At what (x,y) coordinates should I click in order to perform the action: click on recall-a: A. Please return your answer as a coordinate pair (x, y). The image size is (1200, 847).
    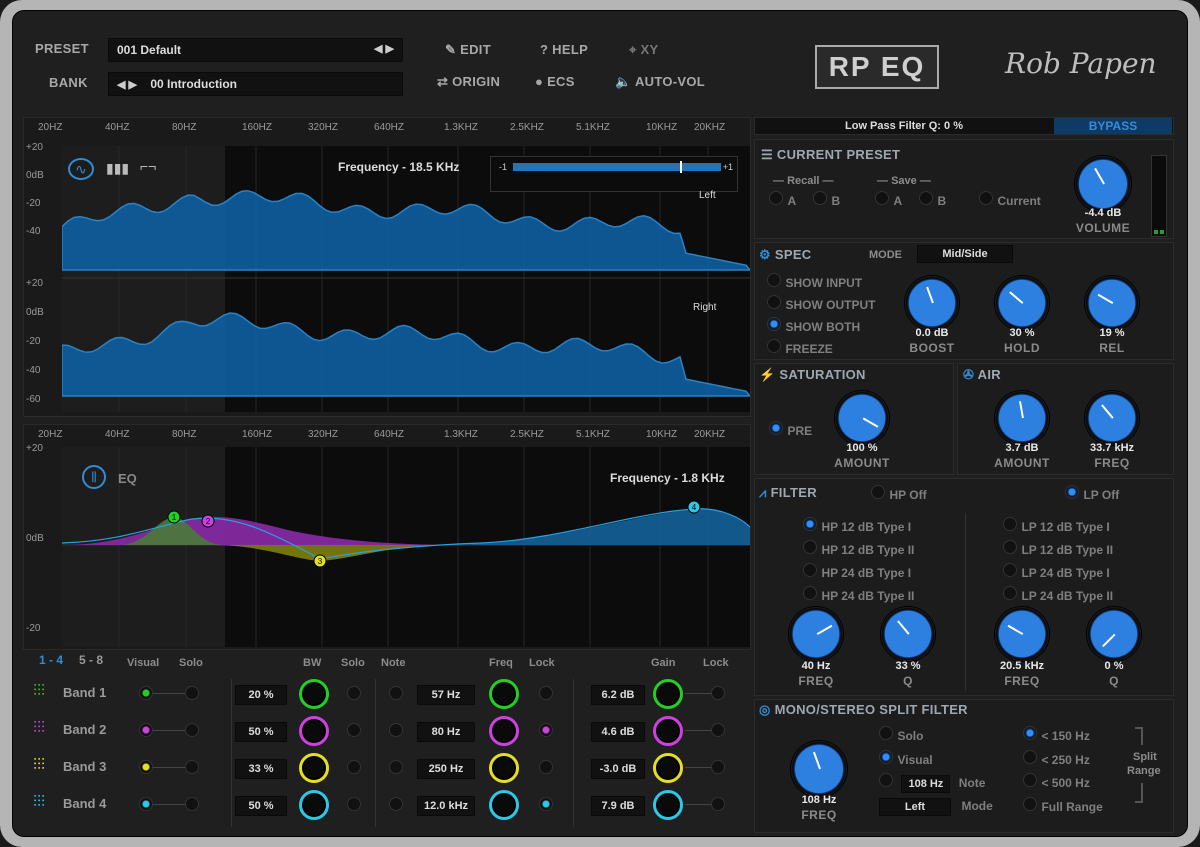
    Looking at the image, I should click on (782, 200).